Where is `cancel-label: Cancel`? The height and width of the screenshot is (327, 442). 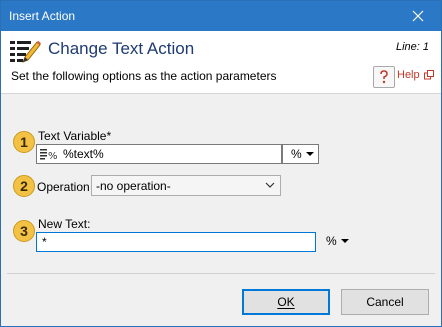
cancel-label: Cancel is located at coordinates (385, 302).